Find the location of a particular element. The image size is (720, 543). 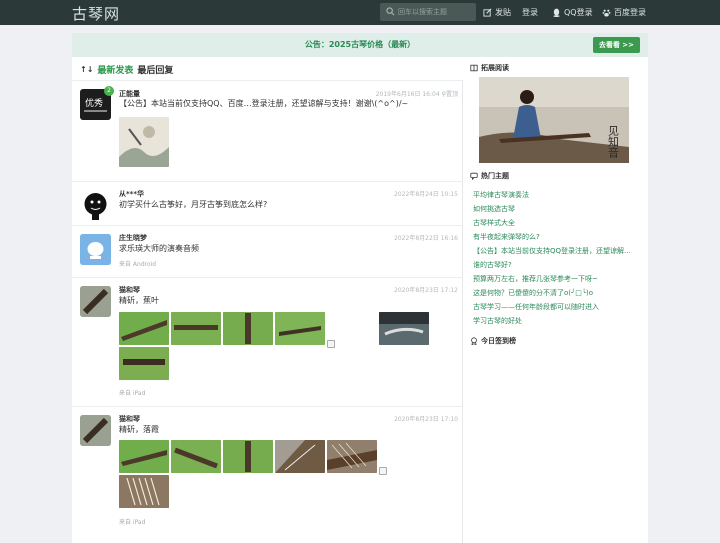

tab-latest: 最新发表 is located at coordinates (115, 69).